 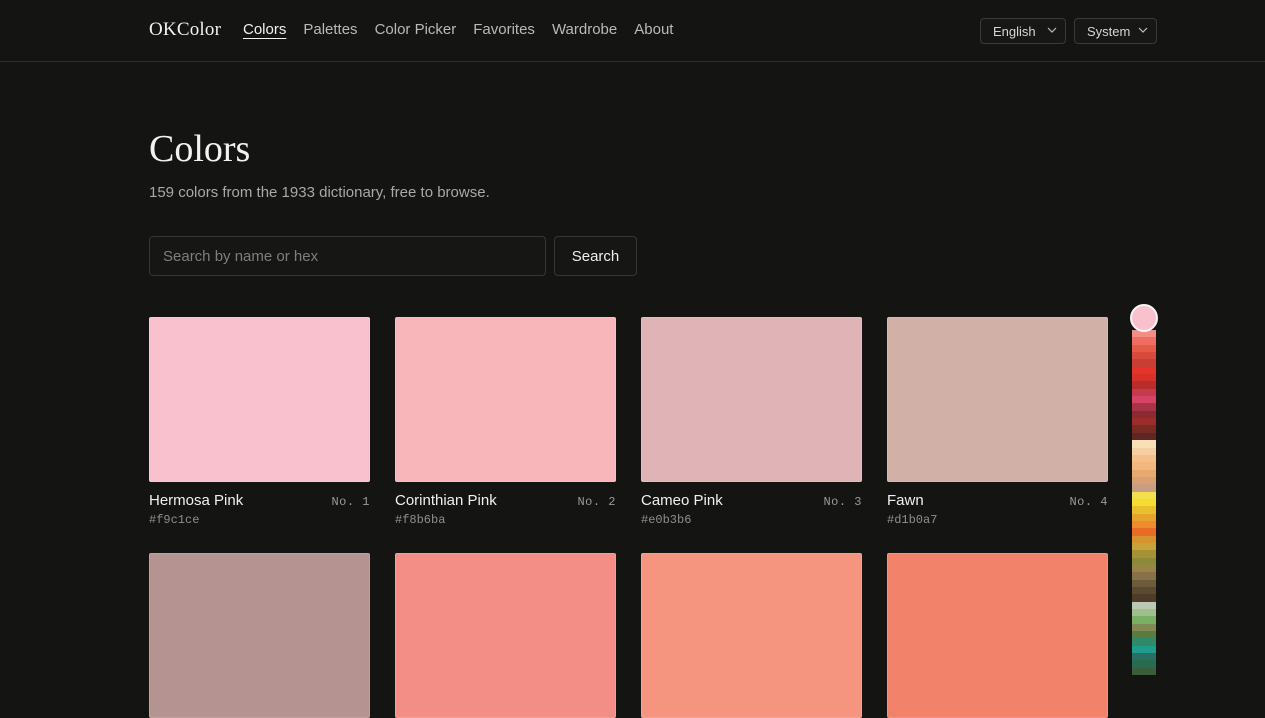 What do you see at coordinates (185, 30) in the screenshot?
I see `site-logo: OKColor` at bounding box center [185, 30].